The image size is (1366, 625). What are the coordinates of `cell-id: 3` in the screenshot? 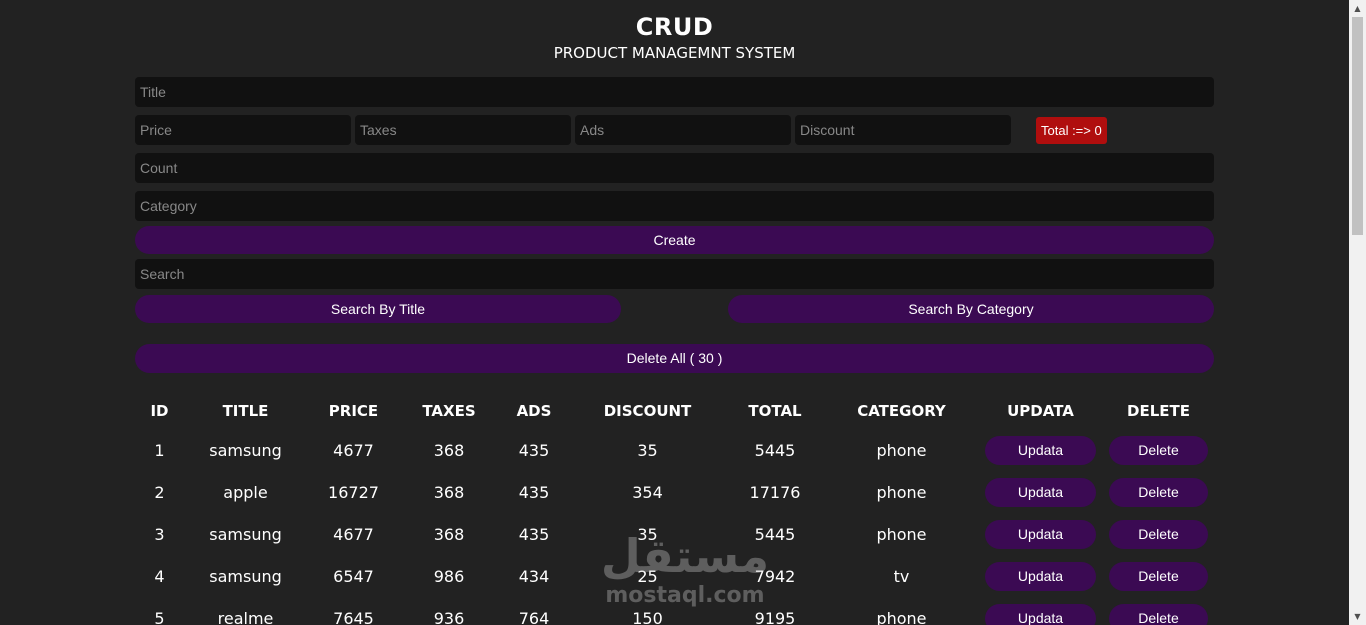 It's located at (159, 534).